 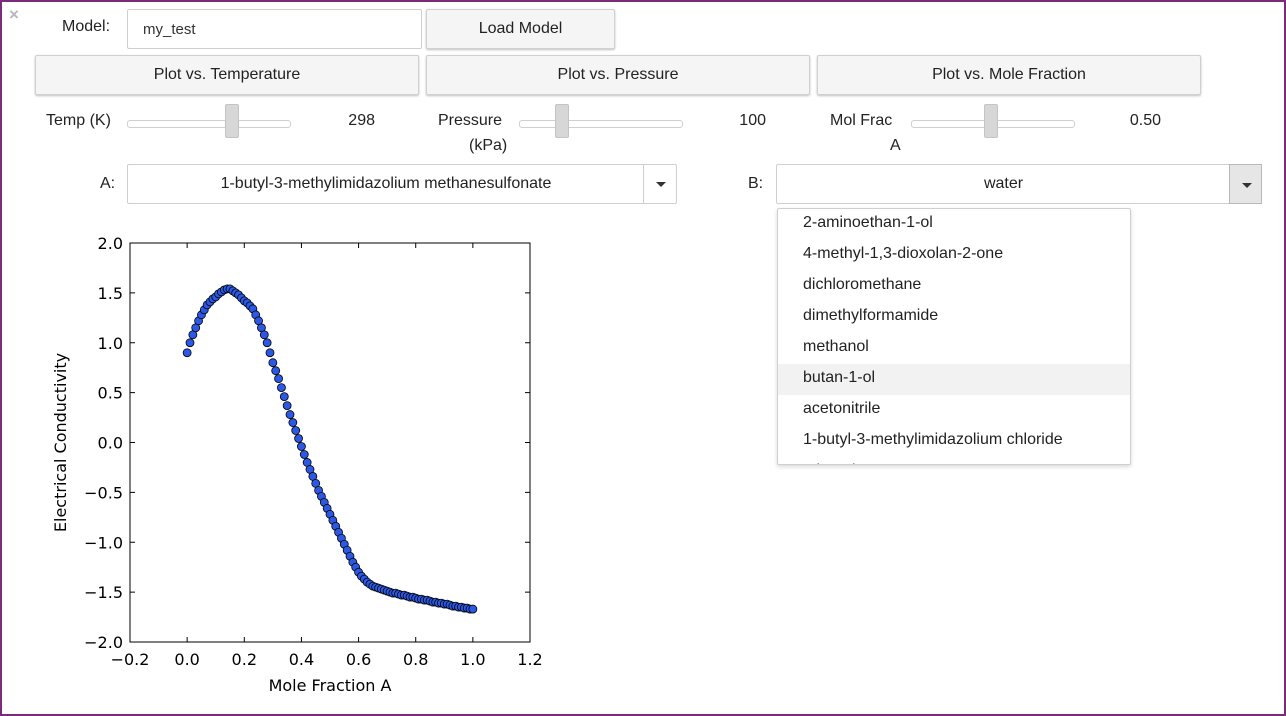 What do you see at coordinates (954, 224) in the screenshot?
I see `dropdown-option: 2-aminoethan-1-ol` at bounding box center [954, 224].